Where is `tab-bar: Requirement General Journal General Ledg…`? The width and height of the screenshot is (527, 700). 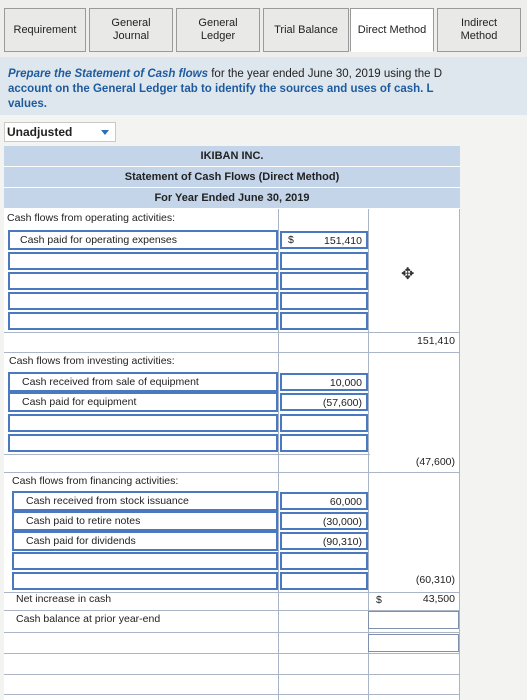
tab-bar: Requirement General Journal General Ledg… is located at coordinates (263, 28).